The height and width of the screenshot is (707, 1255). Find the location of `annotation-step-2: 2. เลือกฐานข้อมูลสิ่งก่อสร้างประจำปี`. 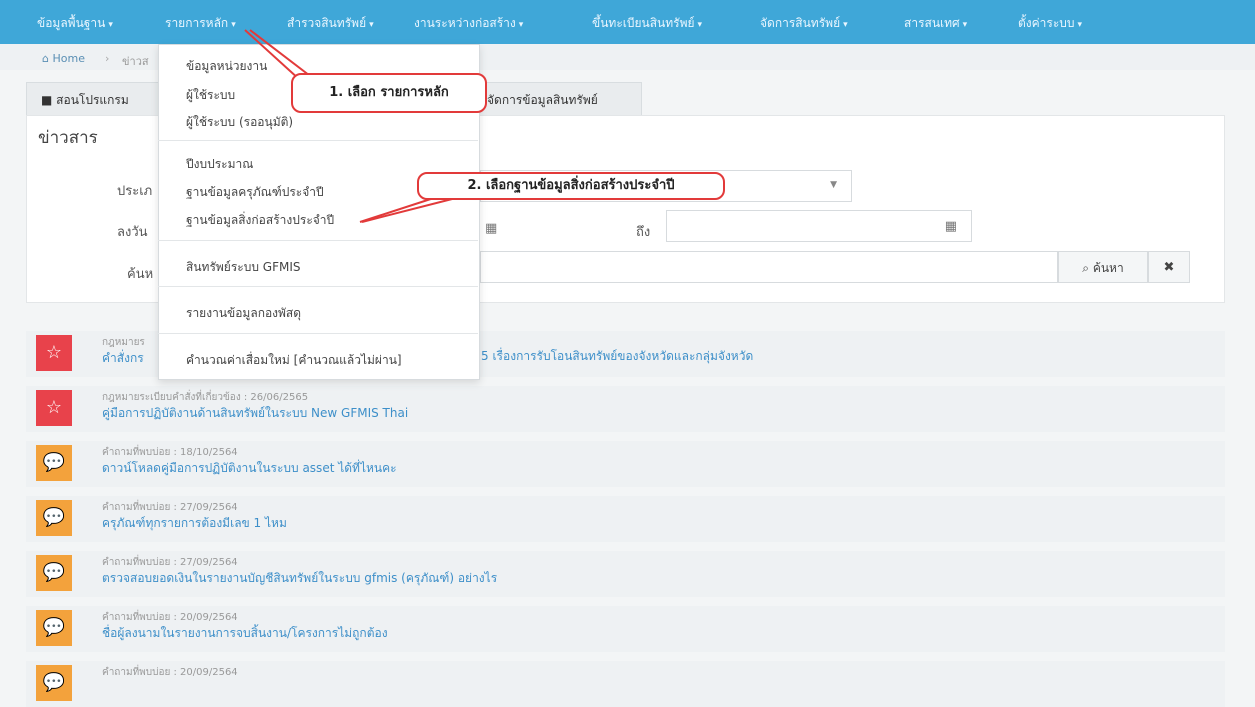

annotation-step-2: 2. เลือกฐานข้อมูลสิ่งก่อสร้างประจำปี is located at coordinates (571, 186).